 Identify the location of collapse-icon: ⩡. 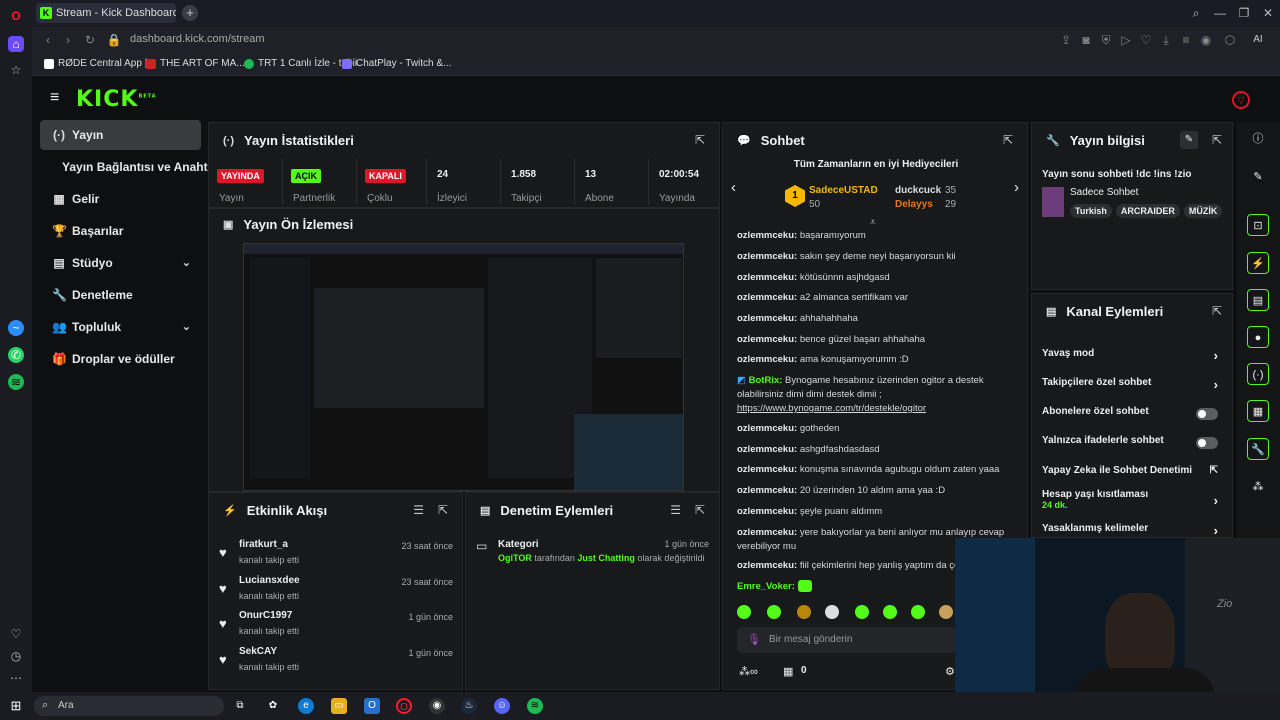
(873, 222).